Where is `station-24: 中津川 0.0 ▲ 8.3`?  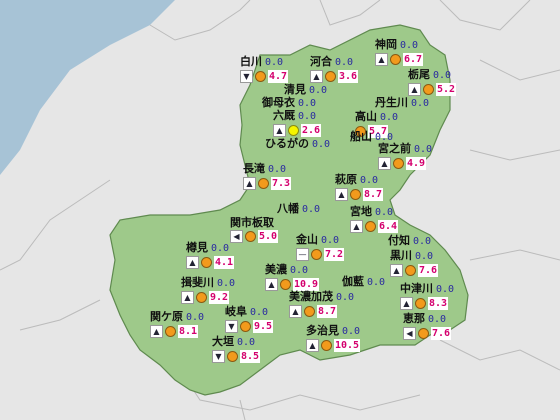 station-24: 中津川 0.0 ▲ 8.3 is located at coordinates (427, 296).